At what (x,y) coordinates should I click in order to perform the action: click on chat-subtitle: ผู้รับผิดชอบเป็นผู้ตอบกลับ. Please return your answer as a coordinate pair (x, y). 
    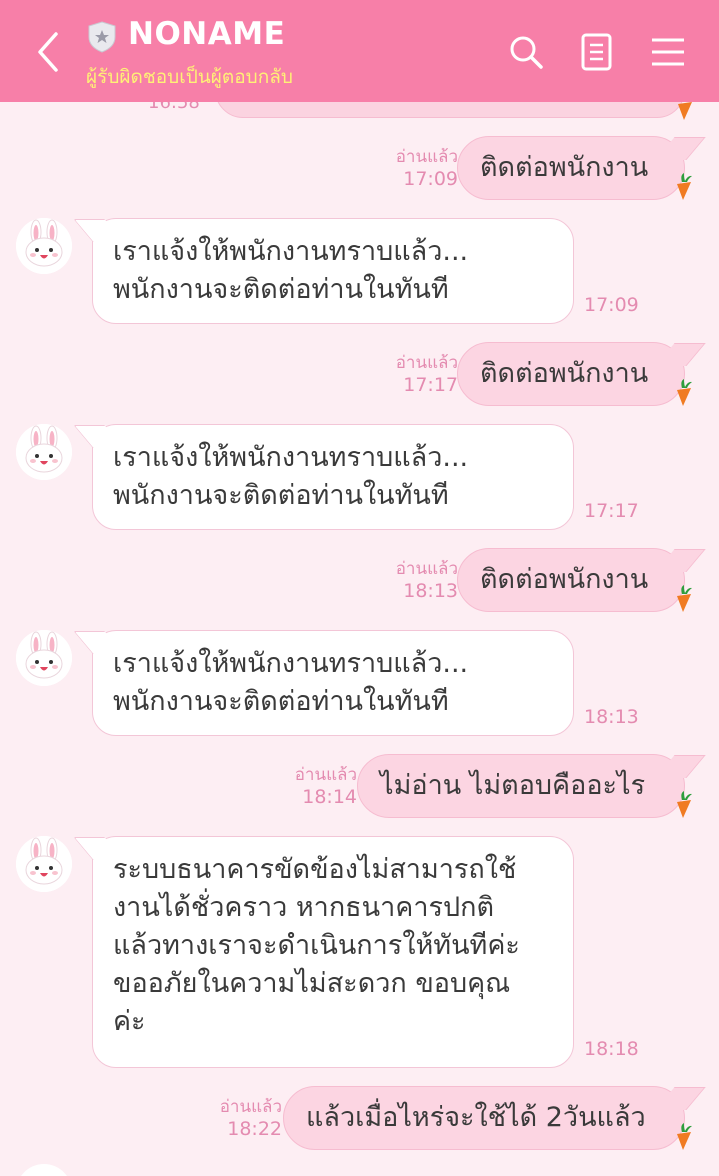
    Looking at the image, I should click on (189, 77).